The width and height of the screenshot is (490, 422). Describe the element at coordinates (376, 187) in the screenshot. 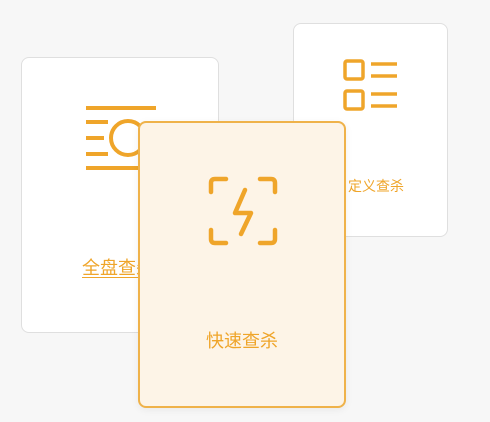

I see `custom-scan-label: 定义查杀` at that location.